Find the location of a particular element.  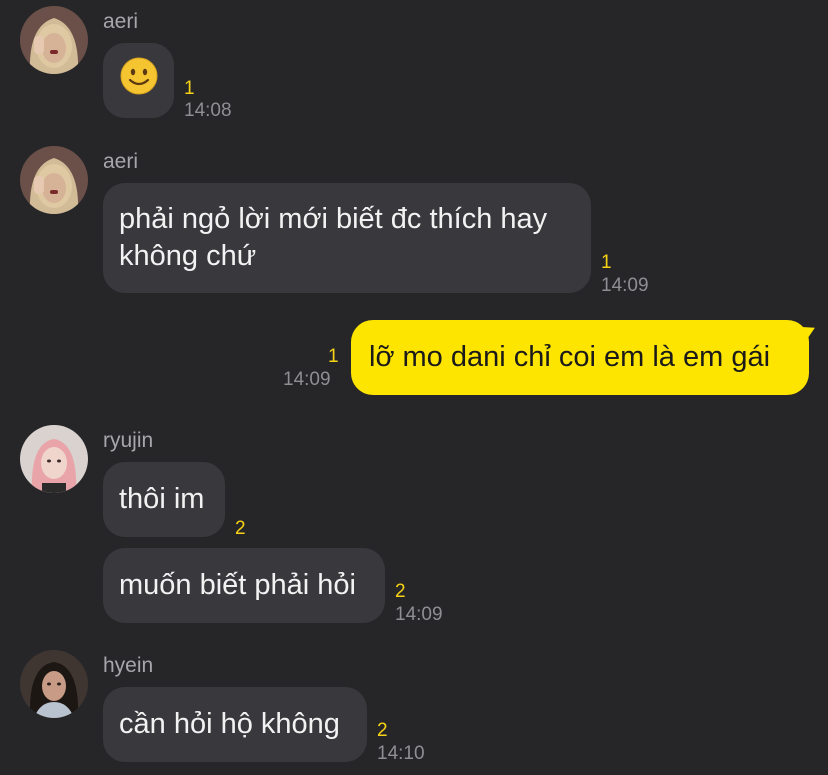

message-time: 14:08 is located at coordinates (208, 110).